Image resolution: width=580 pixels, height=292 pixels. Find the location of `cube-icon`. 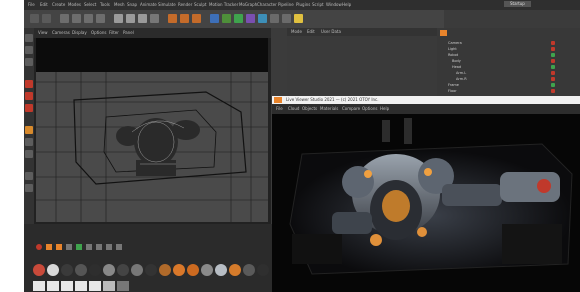

cube-icon is located at coordinates (214, 18).